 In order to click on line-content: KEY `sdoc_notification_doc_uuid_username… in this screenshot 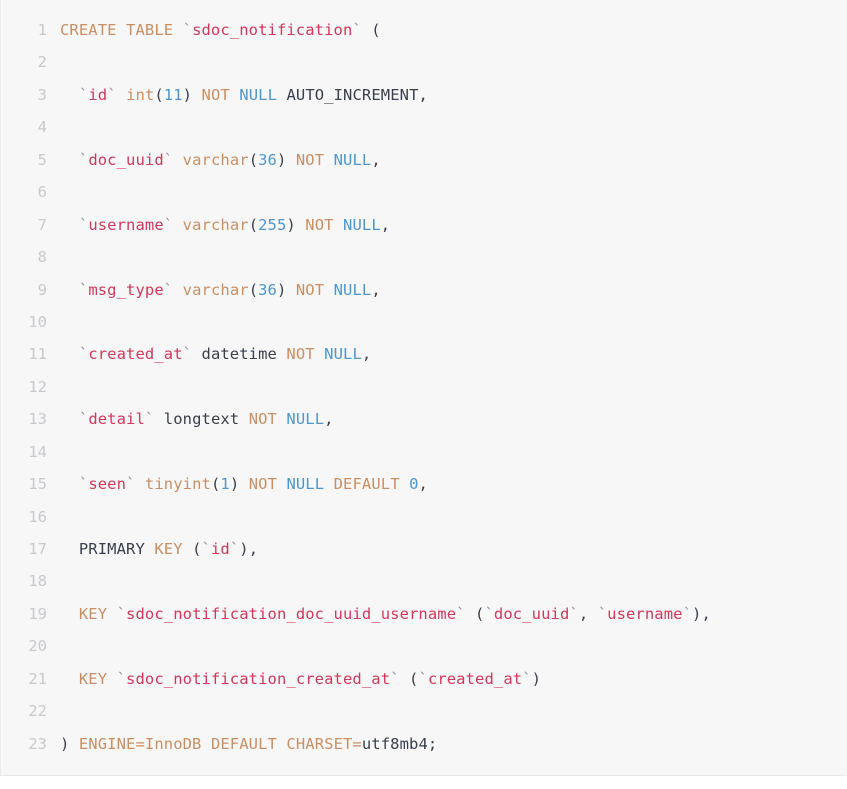, I will do `click(446, 614)`.